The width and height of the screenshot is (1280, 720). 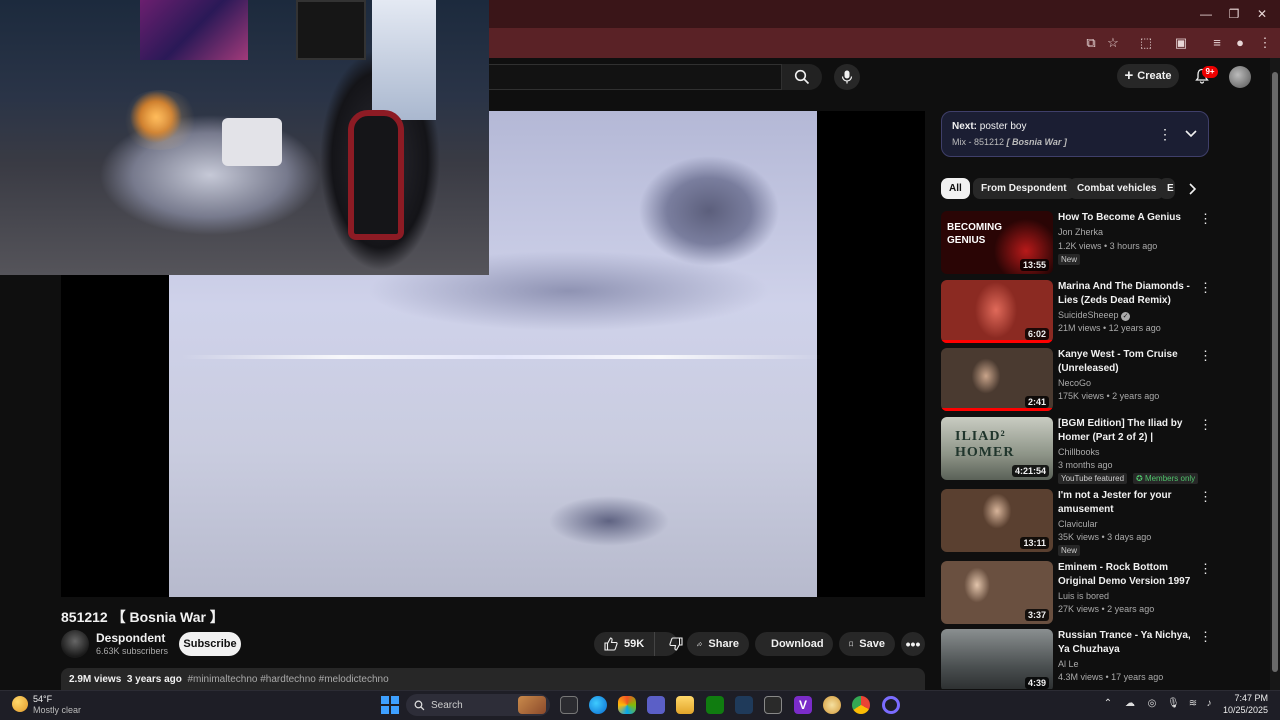 I want to click on channel-avatar, so click(x=75, y=644).